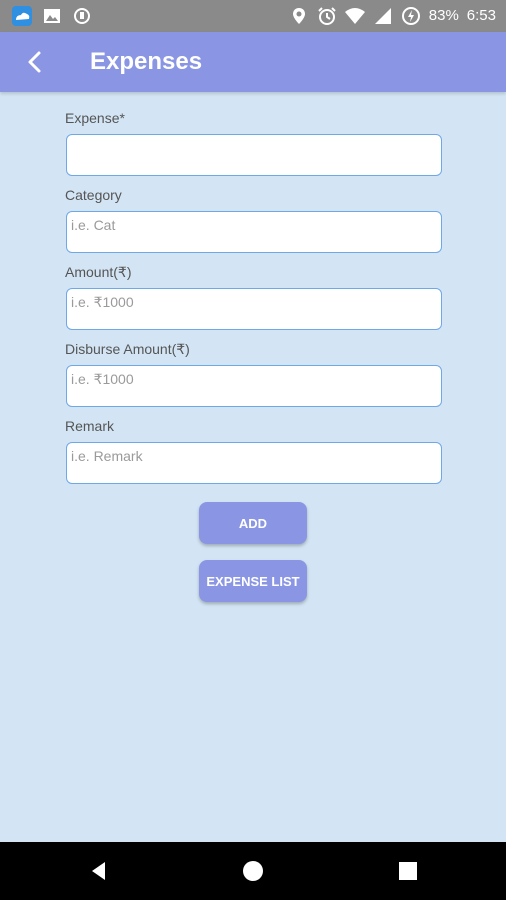  What do you see at coordinates (298, 16) in the screenshot?
I see `location-icon` at bounding box center [298, 16].